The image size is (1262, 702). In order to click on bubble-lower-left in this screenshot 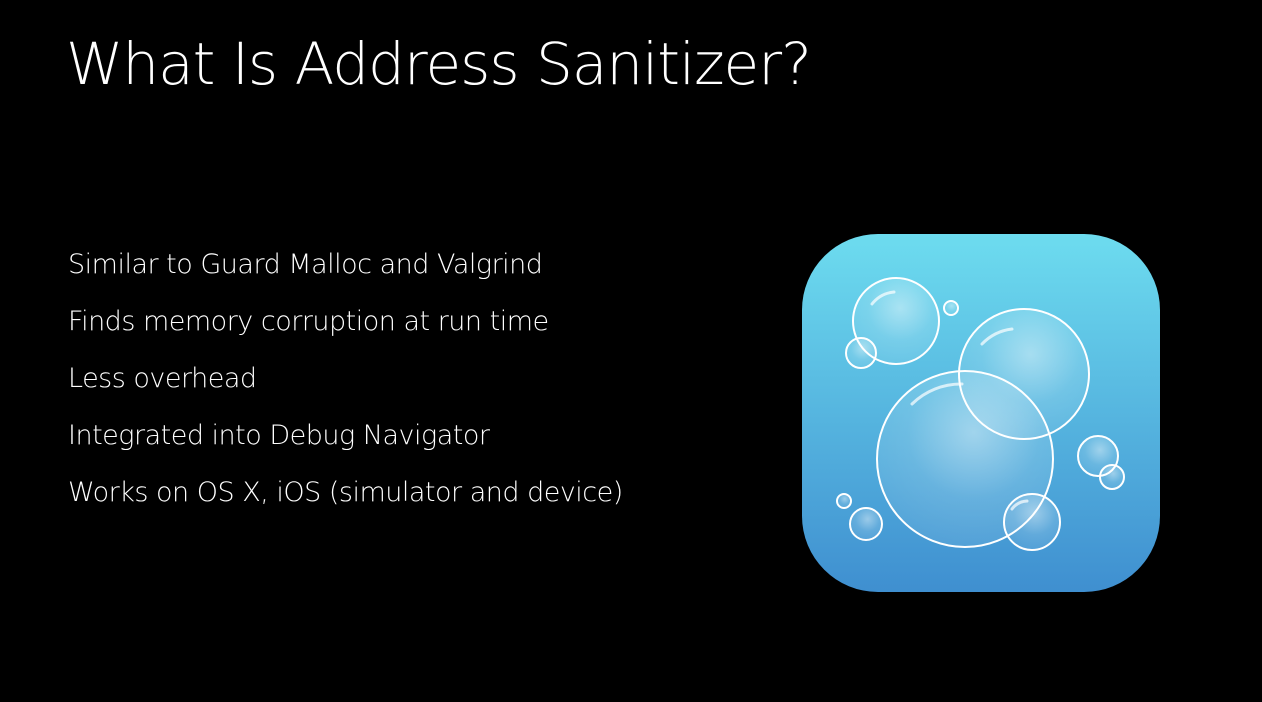, I will do `click(866, 524)`.